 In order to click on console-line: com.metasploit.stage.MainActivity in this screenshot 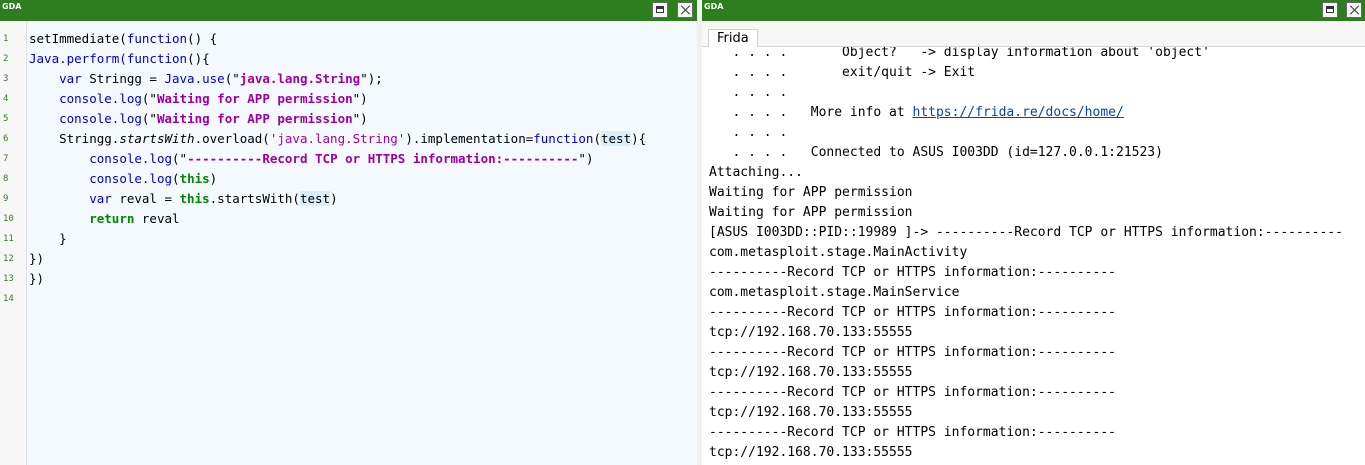, I will do `click(838, 253)`.